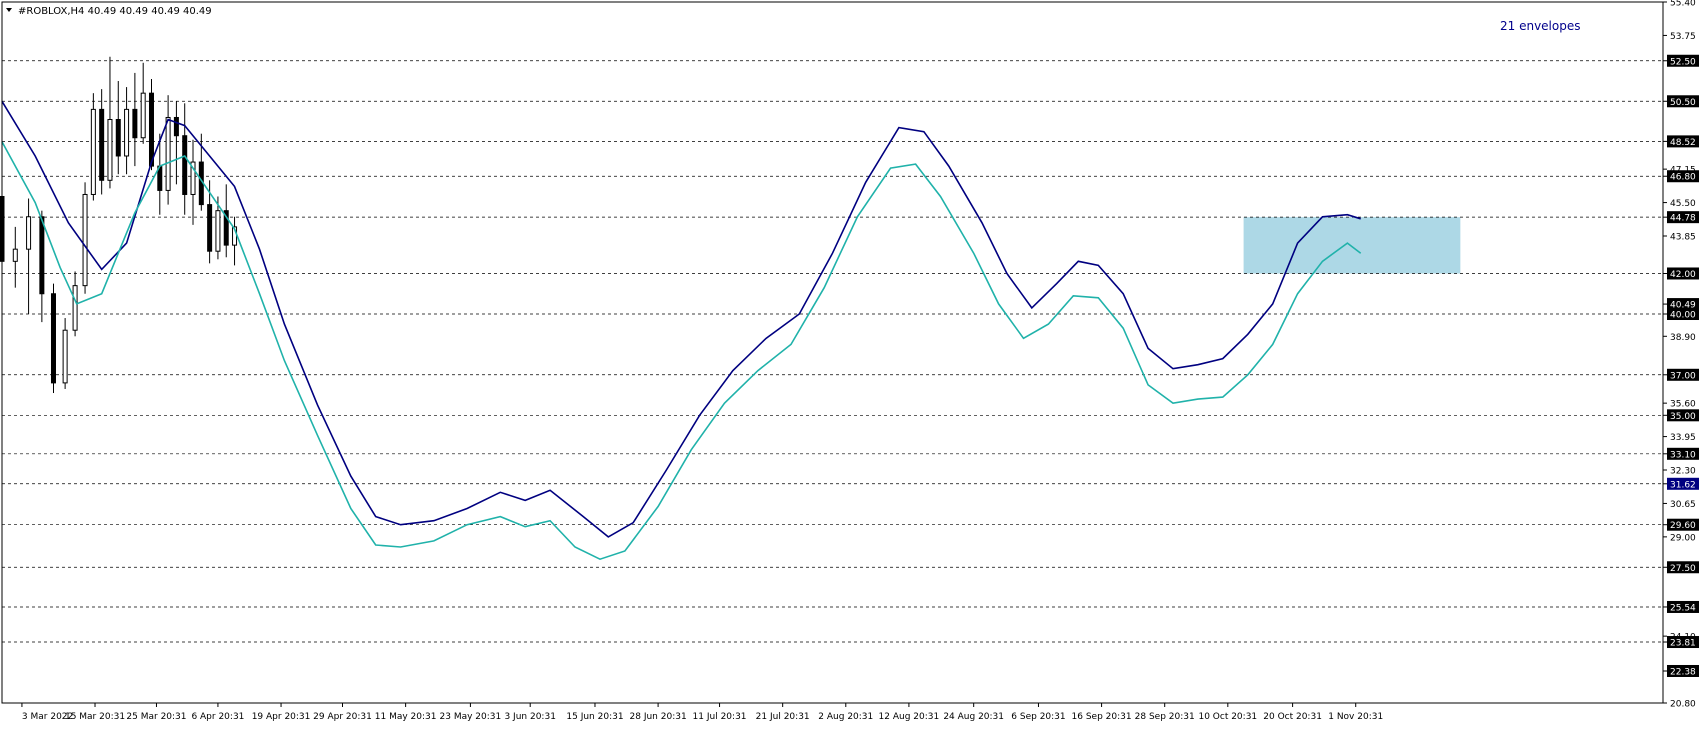  Describe the element at coordinates (217, 717) in the screenshot. I see `x-tick-label: 6 Apr 20:31` at that location.